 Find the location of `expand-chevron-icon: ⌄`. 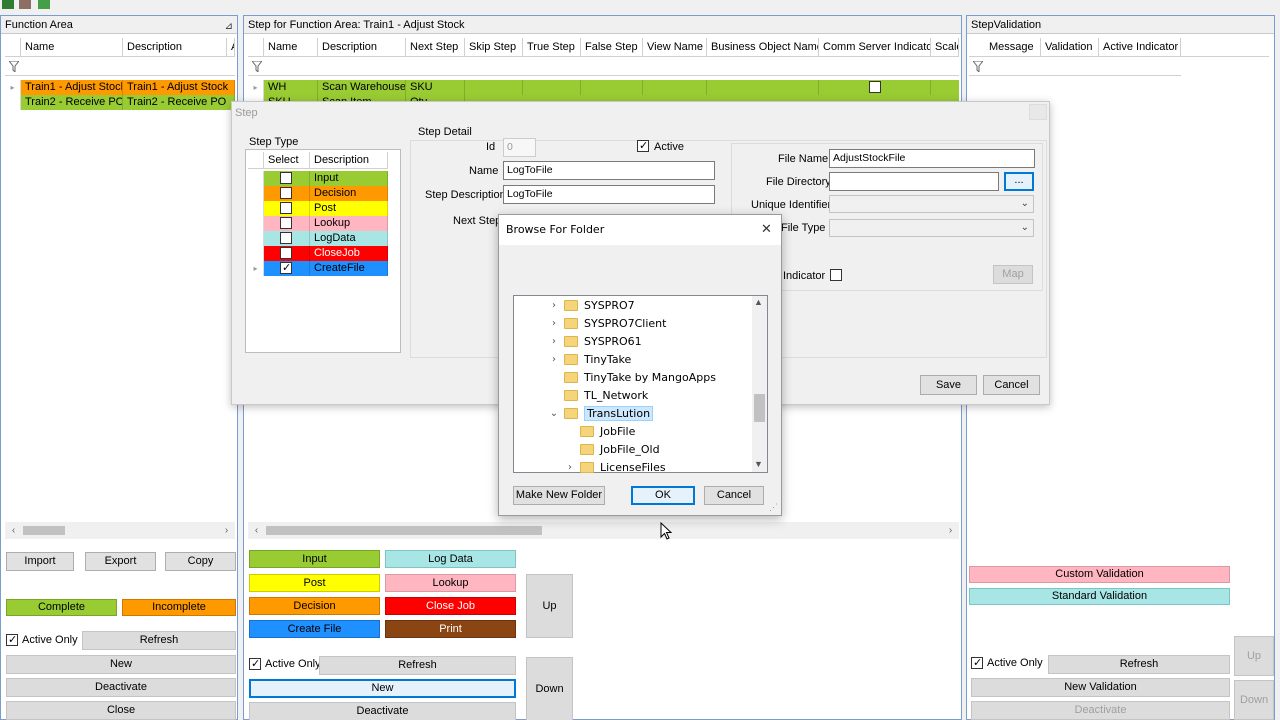

expand-chevron-icon: ⌄ is located at coordinates (554, 413).